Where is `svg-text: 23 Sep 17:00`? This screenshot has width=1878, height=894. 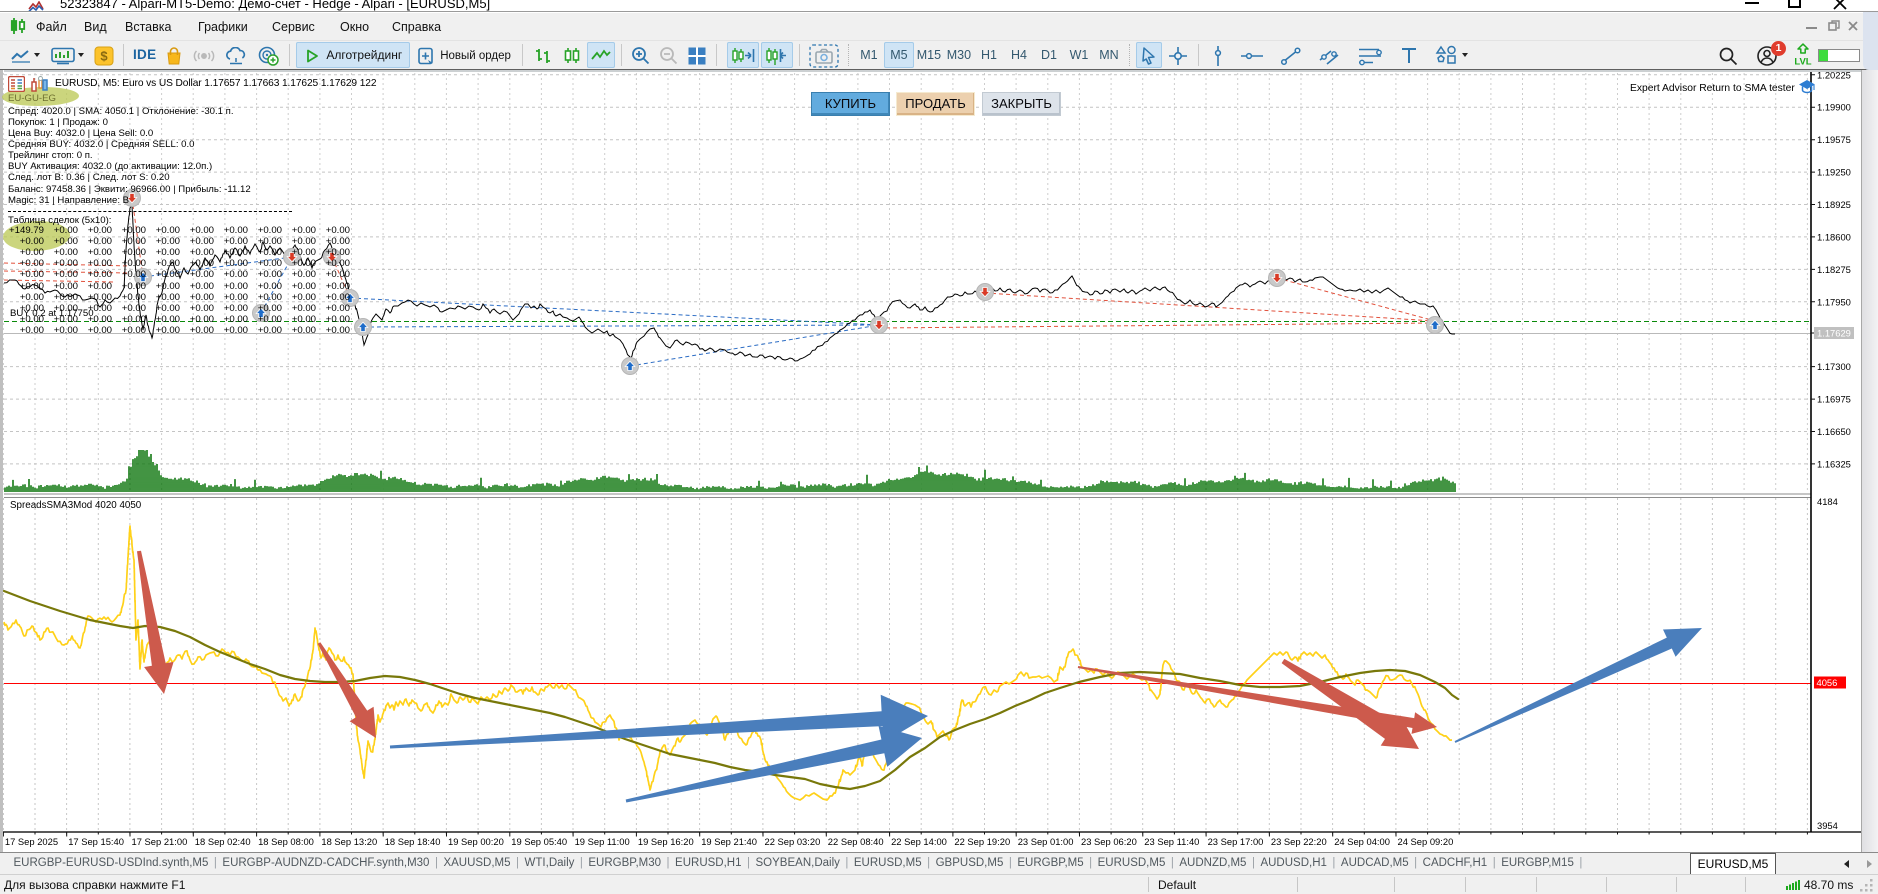
svg-text: 23 Sep 17:00 is located at coordinates (1236, 841).